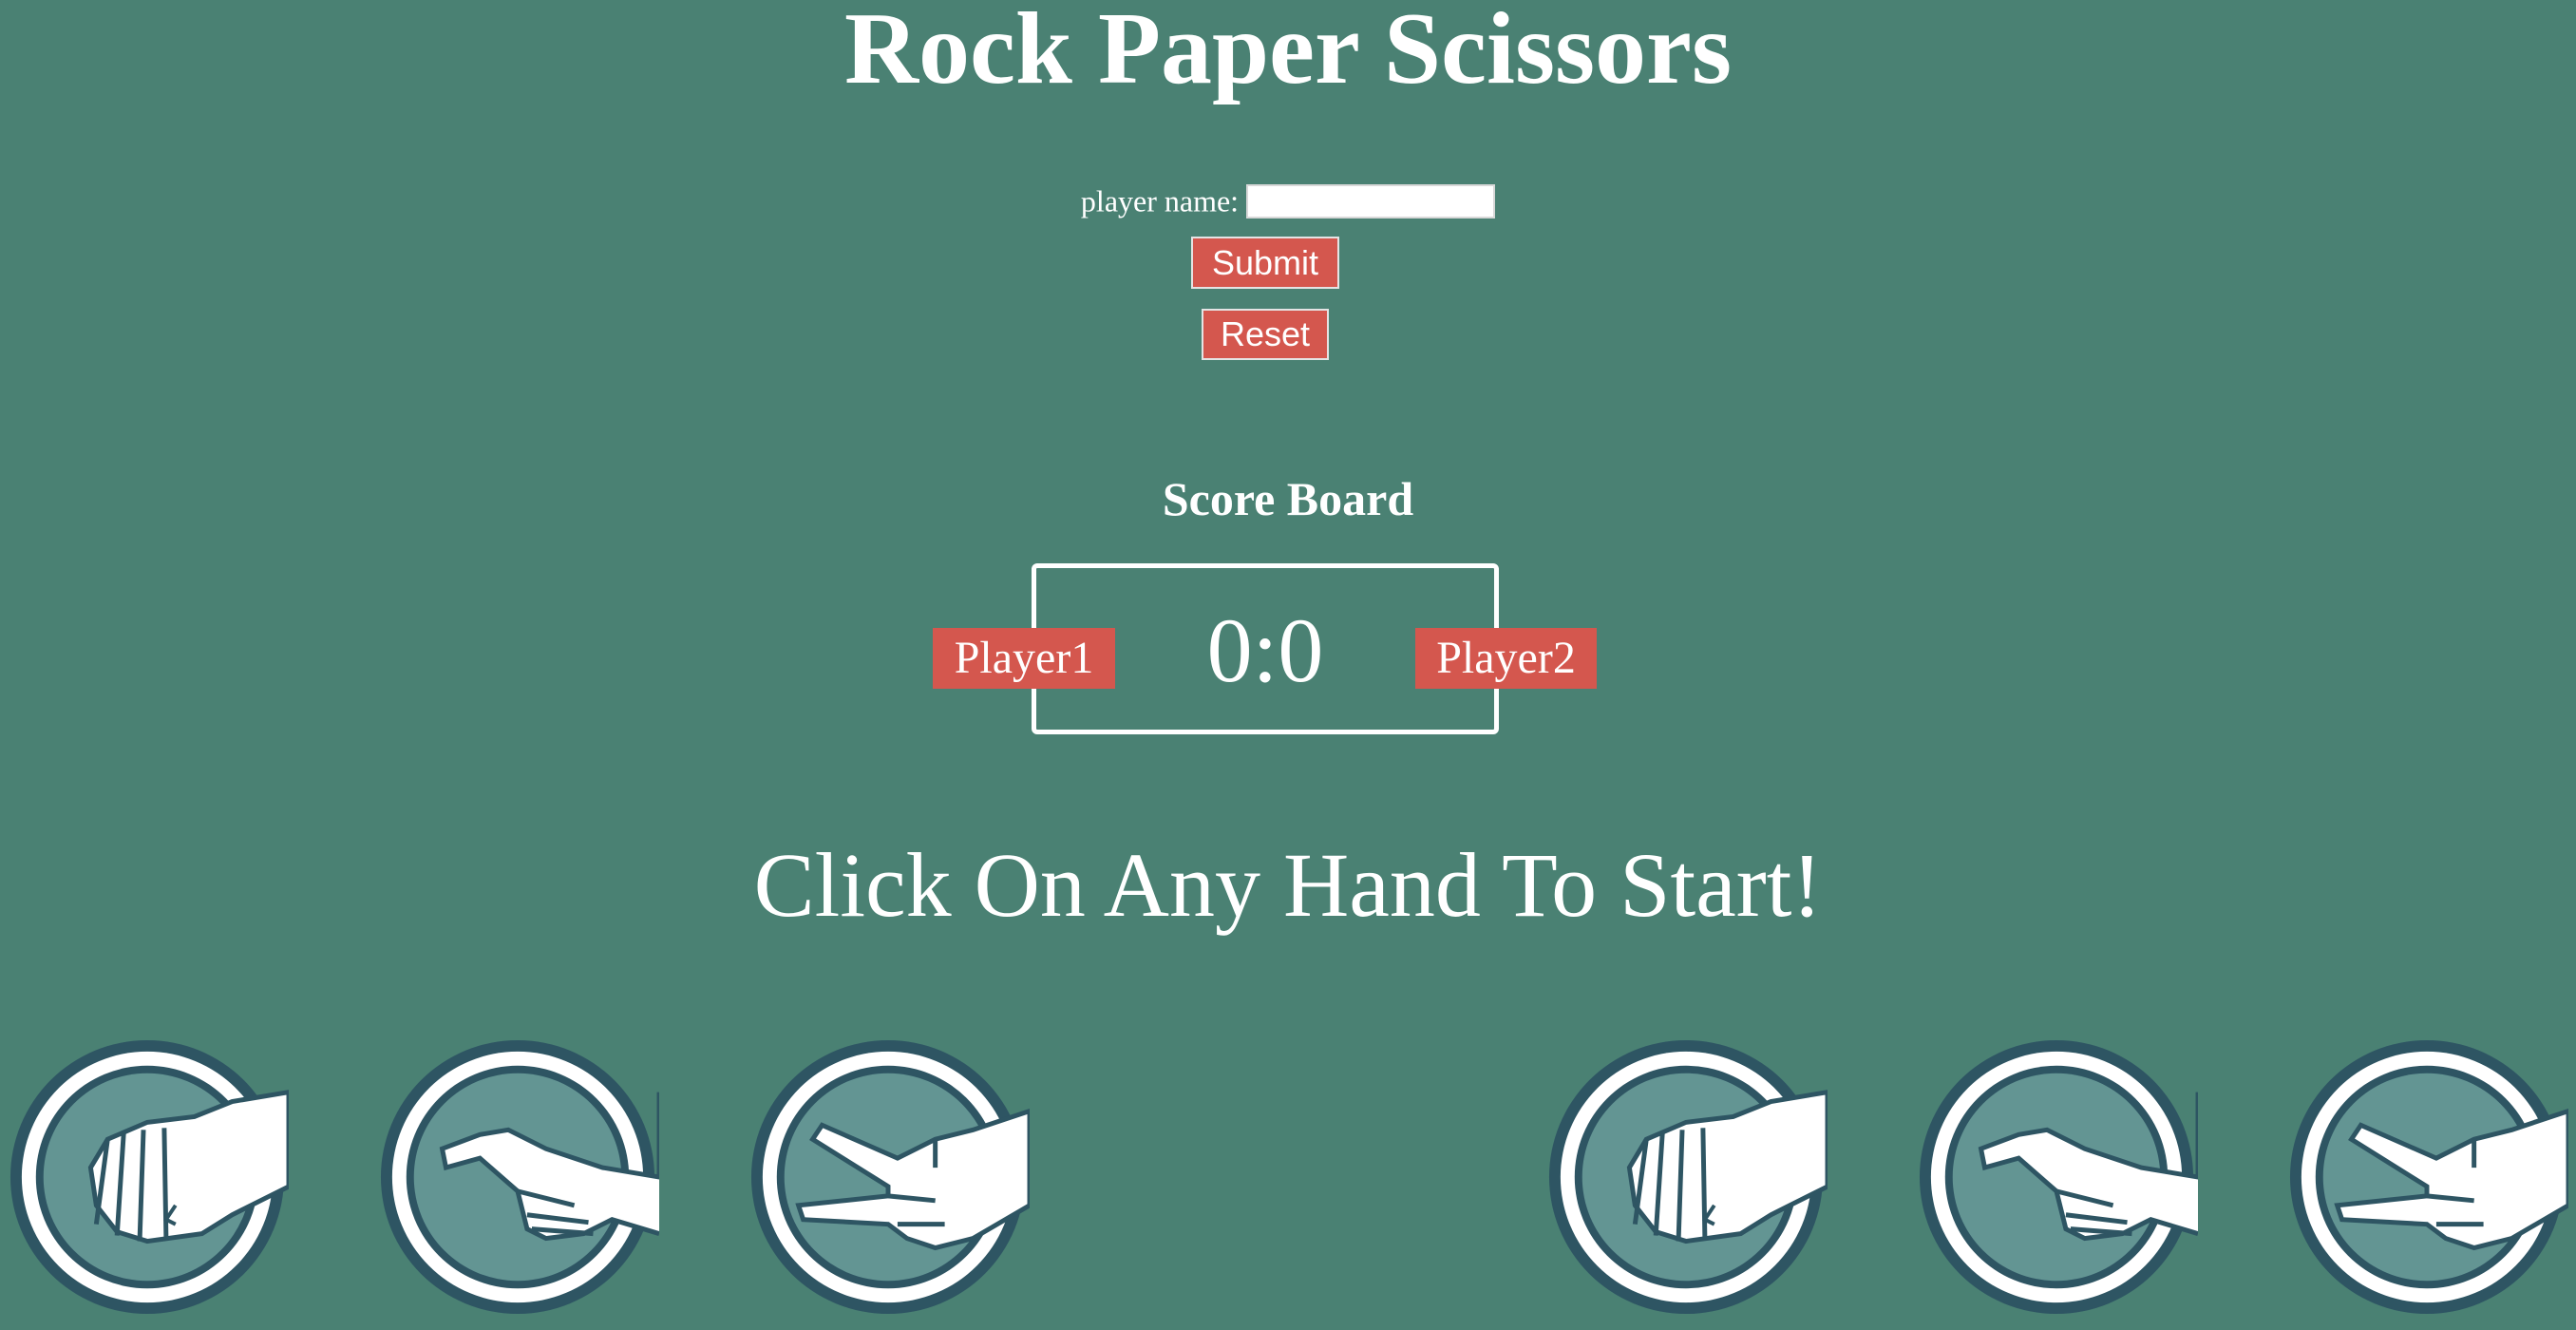 The height and width of the screenshot is (1330, 2576). I want to click on scoreboard-title: Score Board, so click(1288, 498).